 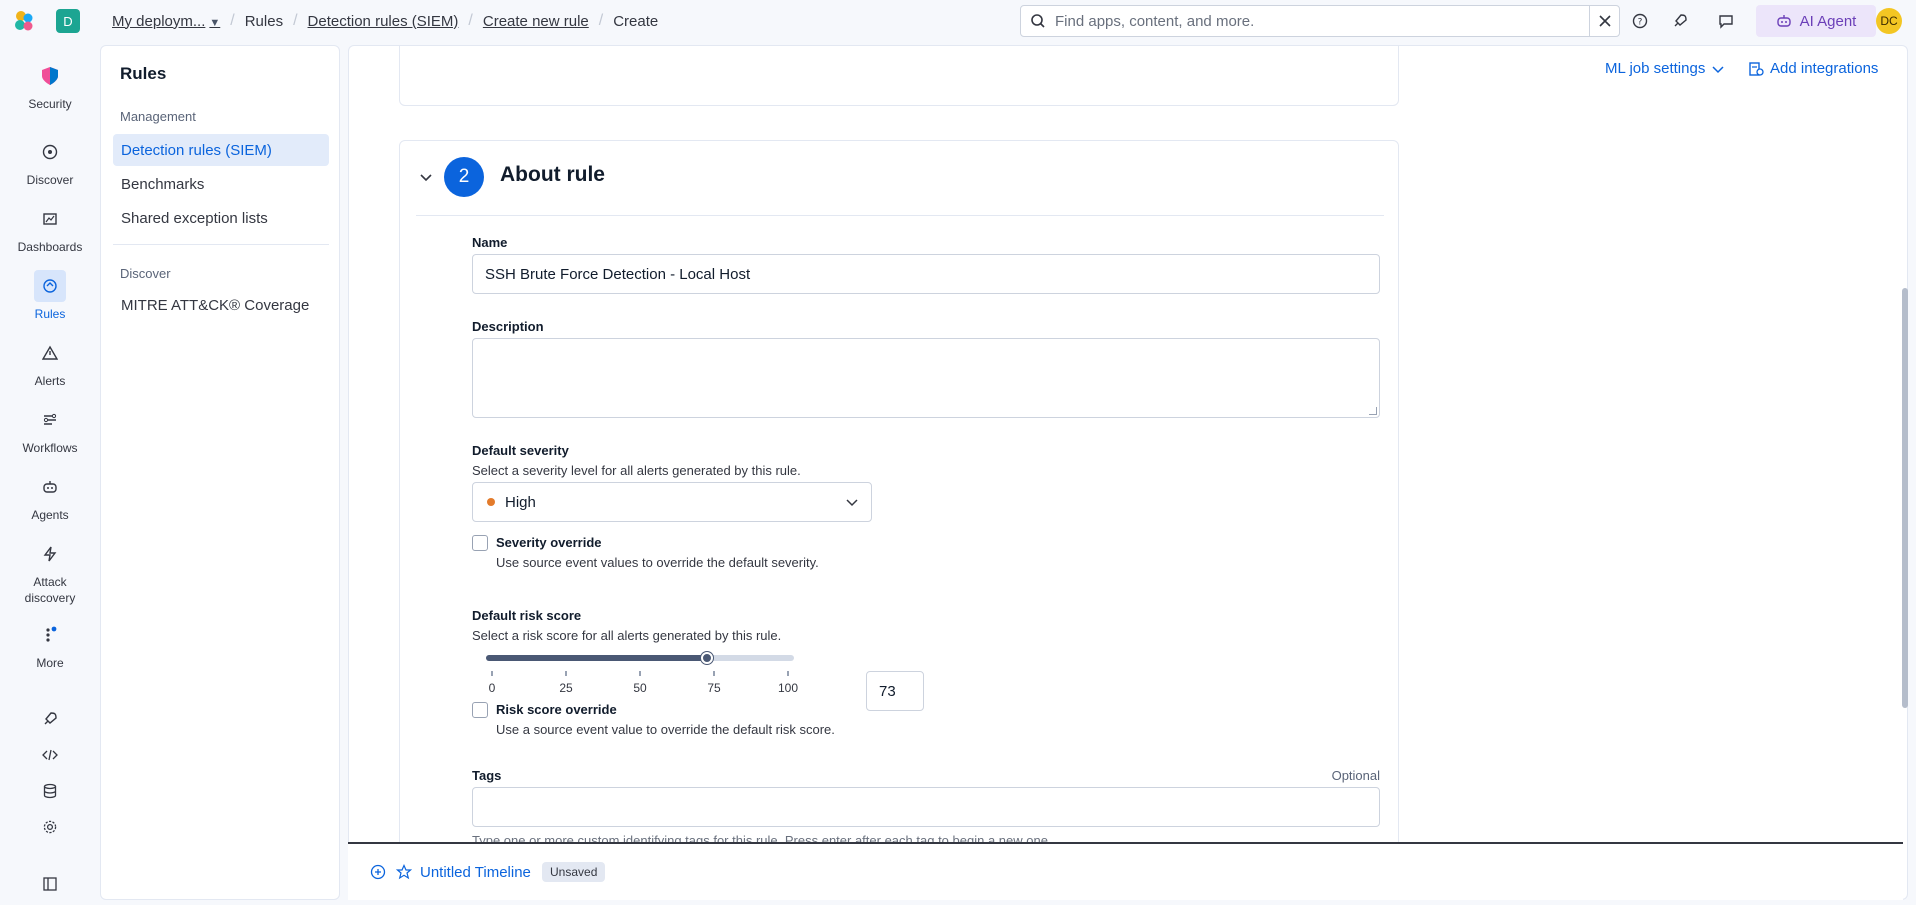 What do you see at coordinates (24, 21) in the screenshot?
I see `elastic-logo-icon` at bounding box center [24, 21].